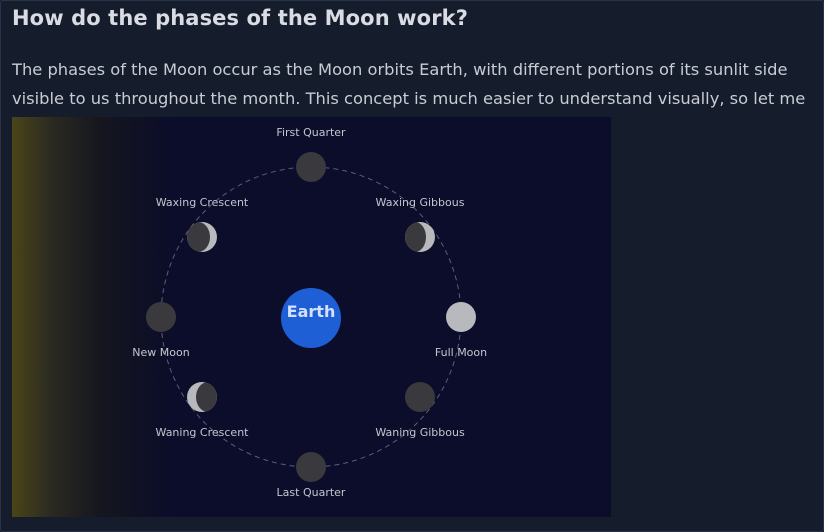 The width and height of the screenshot is (824, 532). I want to click on earth: Earth, so click(311, 318).